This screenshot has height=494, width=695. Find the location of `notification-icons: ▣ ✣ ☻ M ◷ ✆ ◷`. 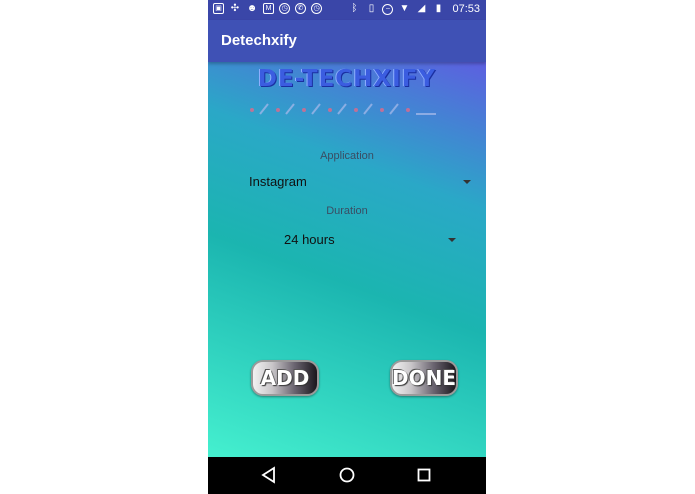

notification-icons: ▣ ✣ ☻ M ◷ ✆ ◷ is located at coordinates (267, 9).